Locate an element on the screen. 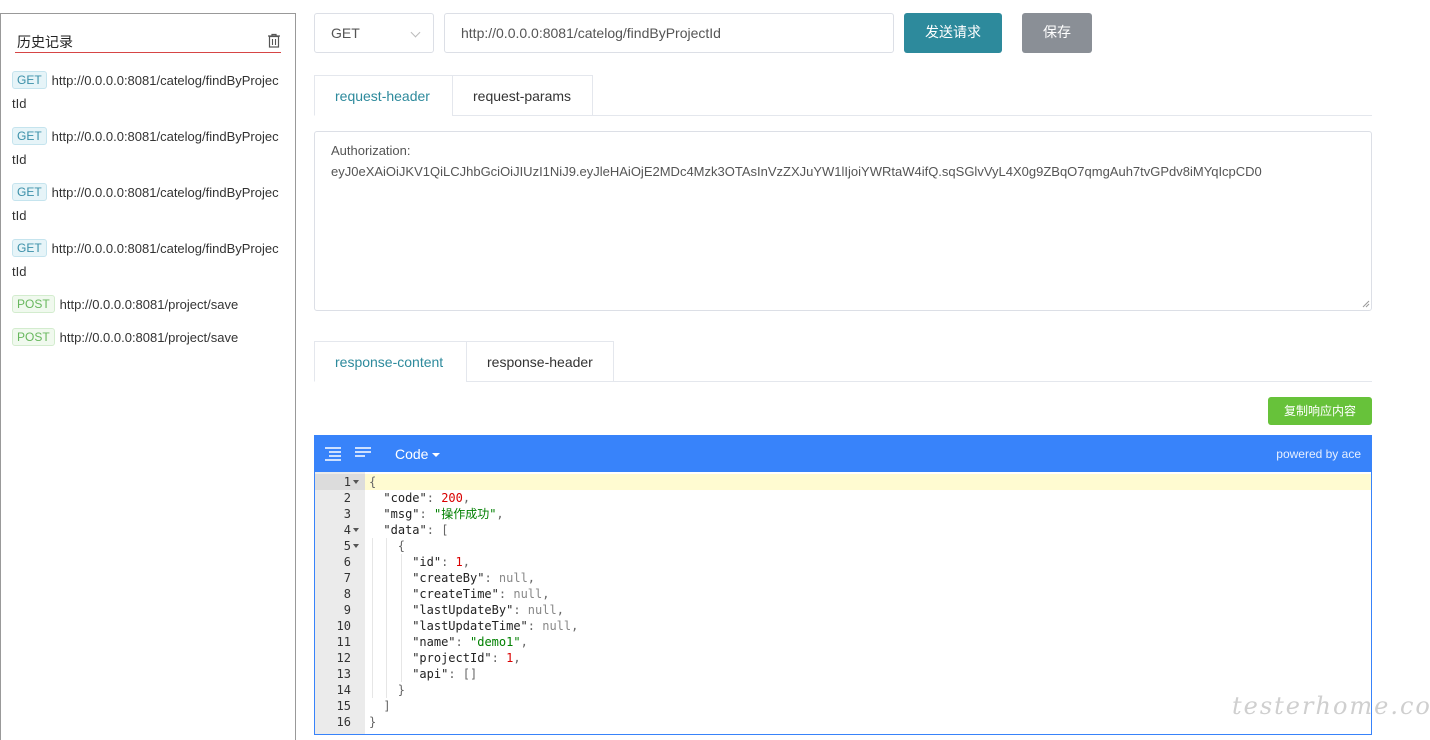 This screenshot has width=1430, height=740. code-line: } is located at coordinates (372, 722).